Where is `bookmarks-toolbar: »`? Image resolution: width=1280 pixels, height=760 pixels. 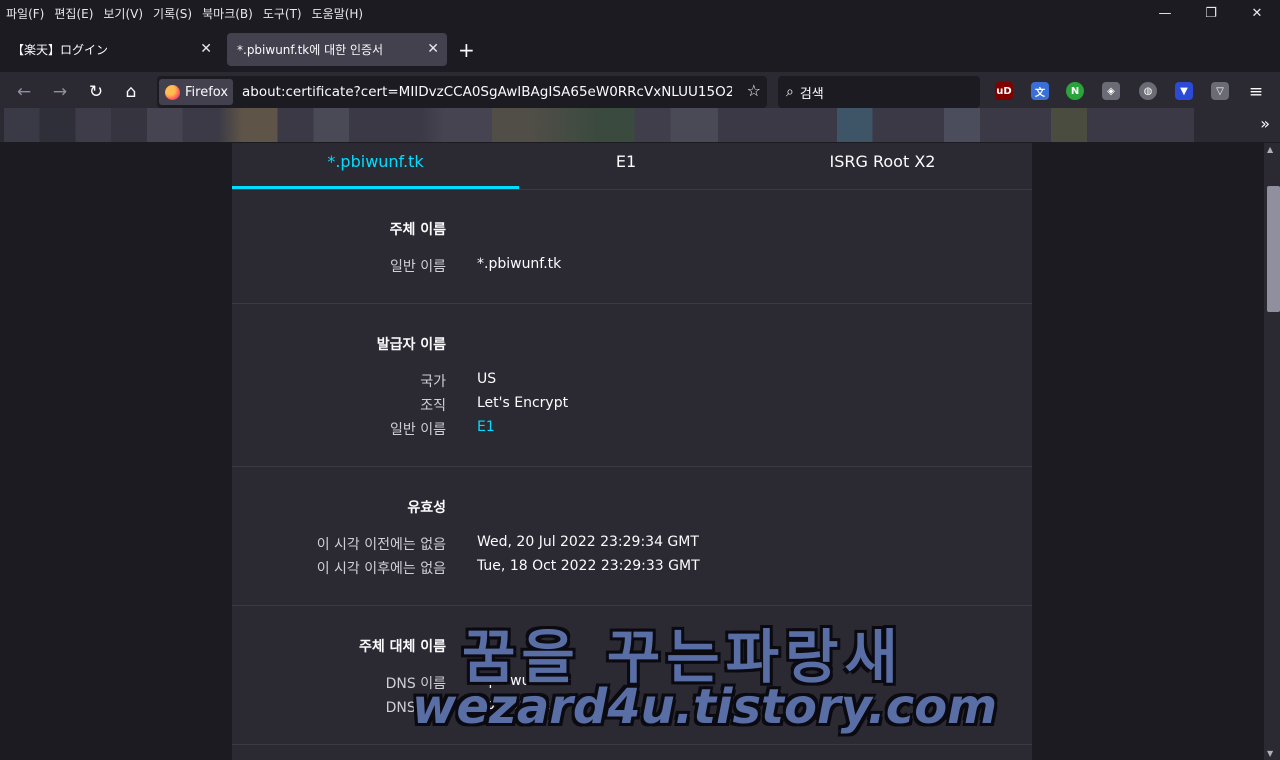 bookmarks-toolbar: » is located at coordinates (640, 125).